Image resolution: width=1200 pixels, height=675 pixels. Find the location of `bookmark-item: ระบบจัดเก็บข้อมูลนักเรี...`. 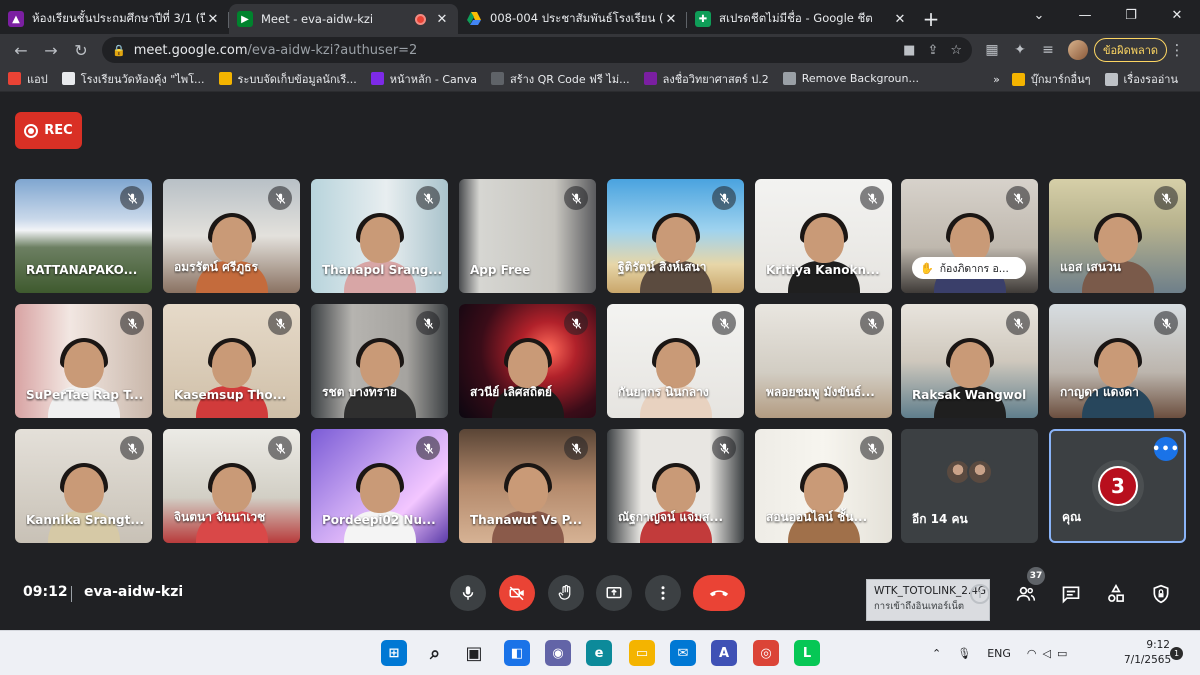

bookmark-item: ระบบจัดเก็บข้อมูลนักเรี... is located at coordinates (287, 79).